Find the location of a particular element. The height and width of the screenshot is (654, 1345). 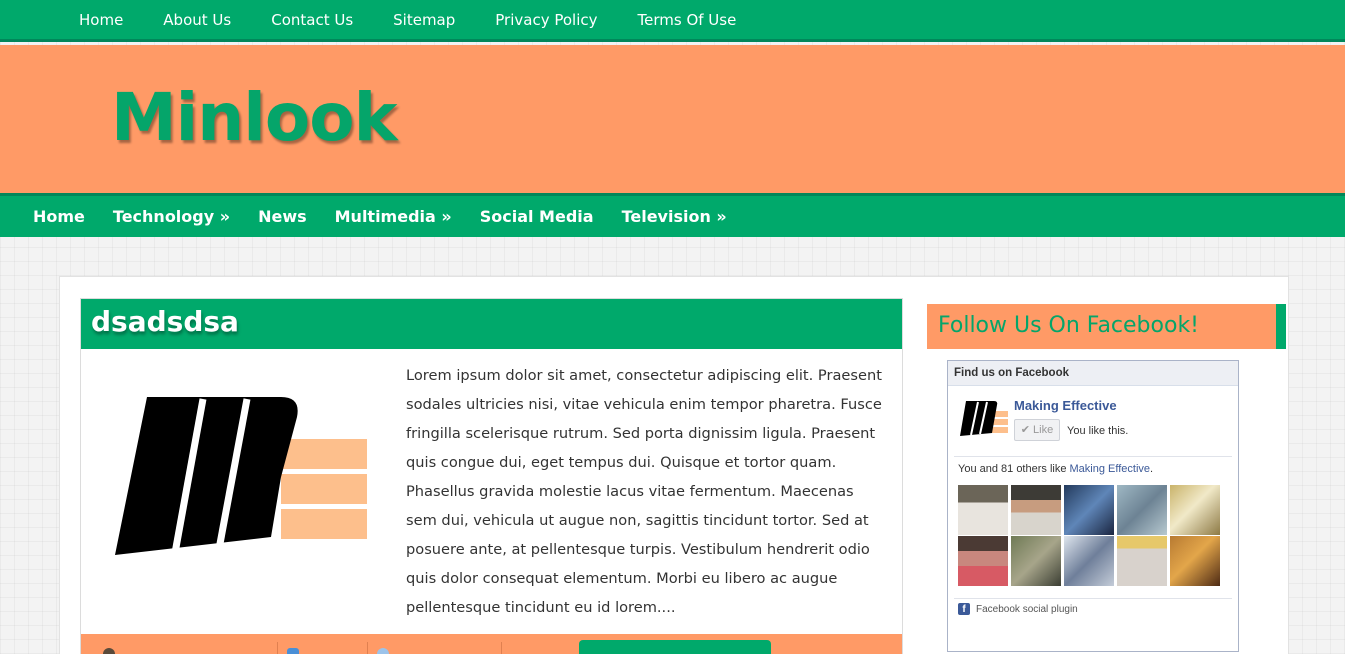

sidebar-widget-title: Follow Us On Facebook! is located at coordinates (1069, 325).